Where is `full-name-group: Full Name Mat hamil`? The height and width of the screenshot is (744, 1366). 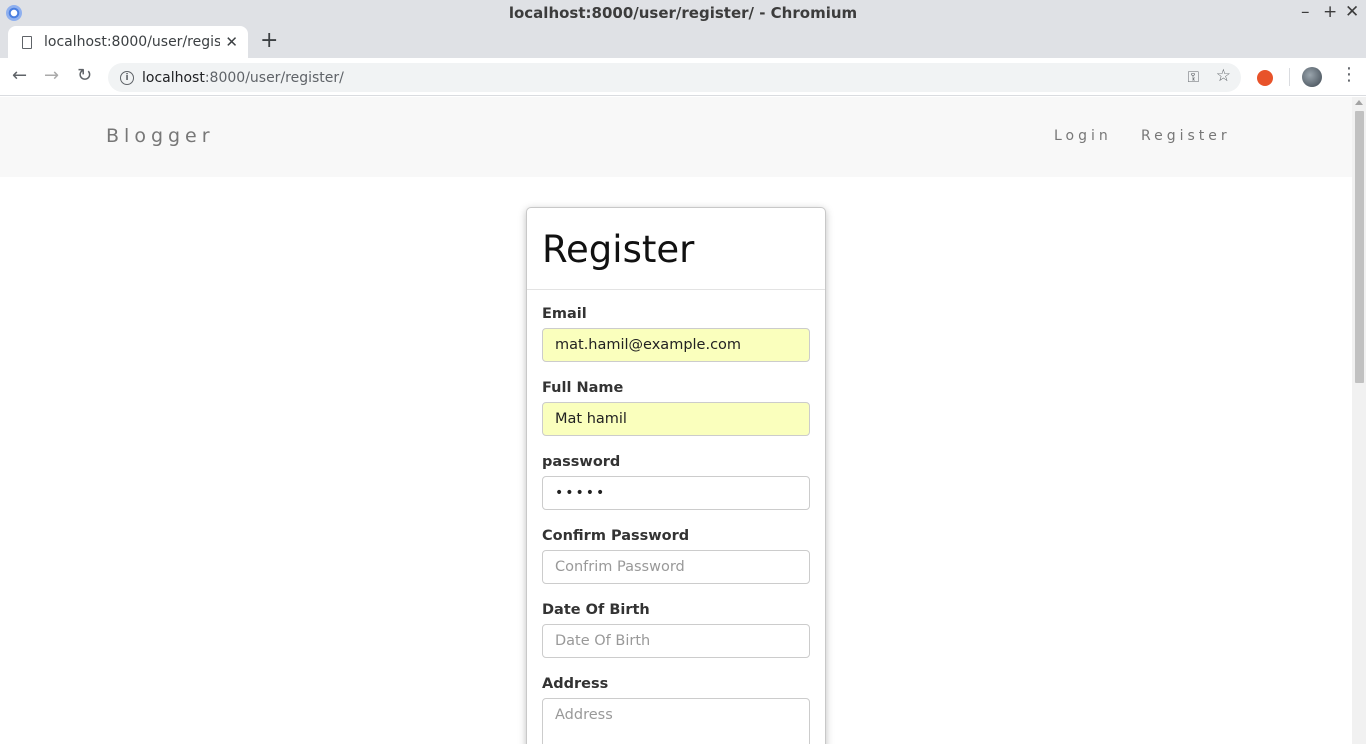 full-name-group: Full Name Mat hamil is located at coordinates (676, 408).